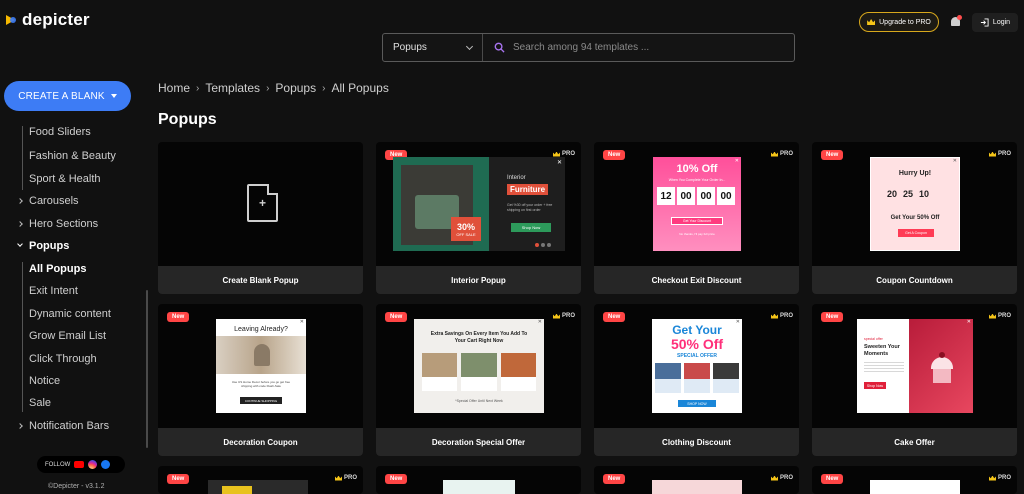 This screenshot has width=1024, height=494. Describe the element at coordinates (20, 244) in the screenshot. I see `chevron-down-icon` at that location.